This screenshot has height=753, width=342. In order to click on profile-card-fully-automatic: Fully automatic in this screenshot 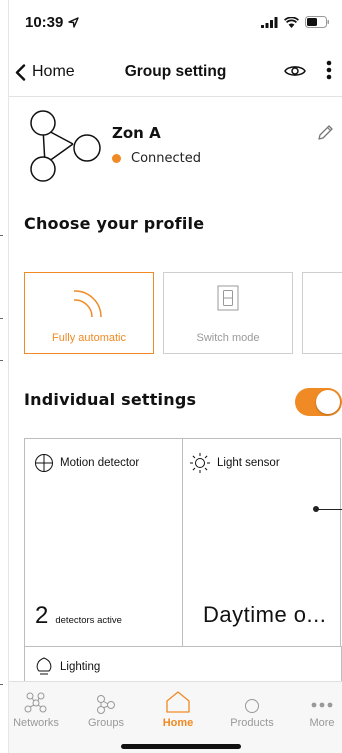, I will do `click(89, 313)`.